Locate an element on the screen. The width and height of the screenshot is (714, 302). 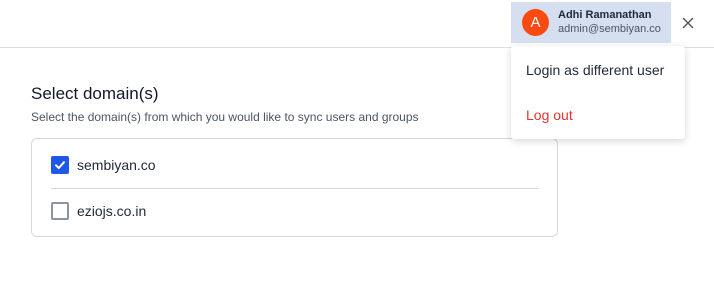
divider is located at coordinates (295, 188).